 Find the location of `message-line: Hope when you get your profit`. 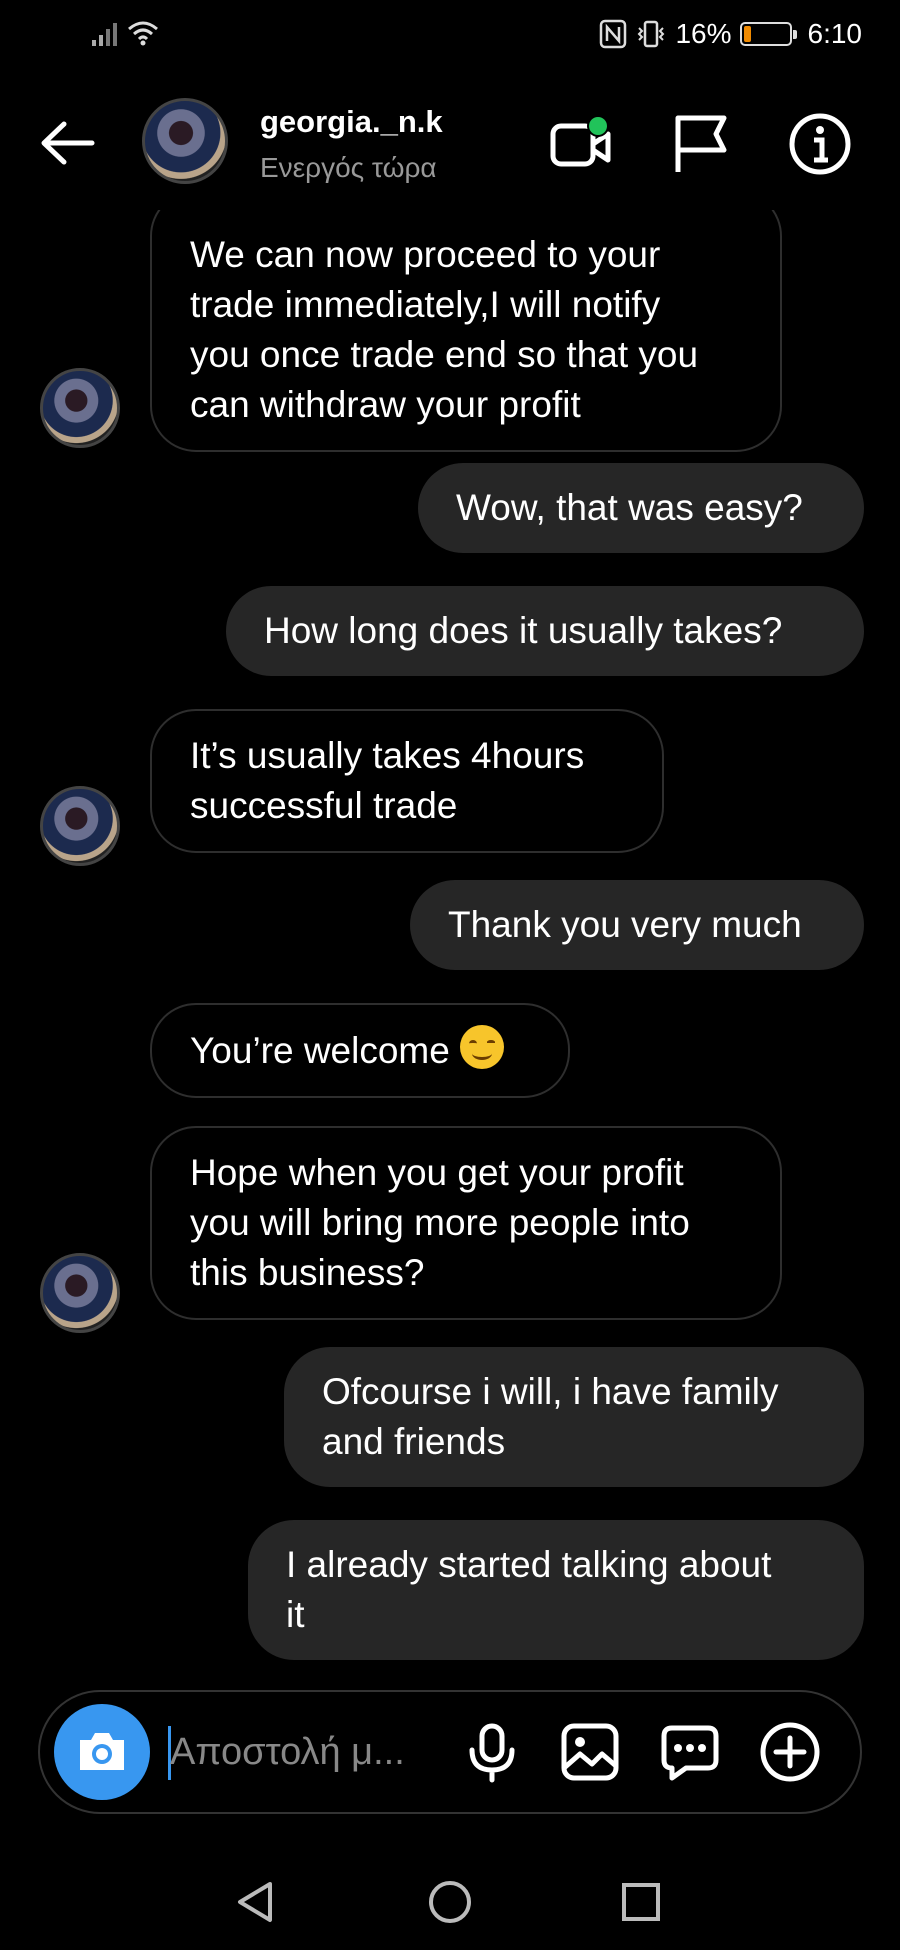

message-line: Hope when you get your profit is located at coordinates (437, 1172).